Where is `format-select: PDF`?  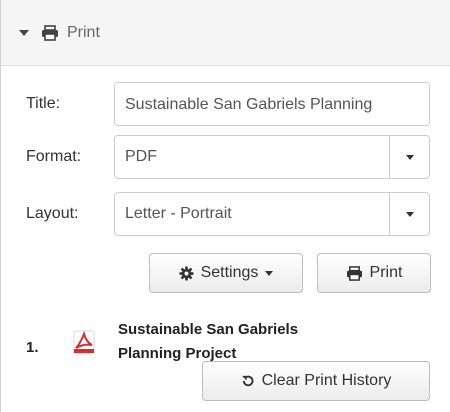 format-select: PDF is located at coordinates (272, 157).